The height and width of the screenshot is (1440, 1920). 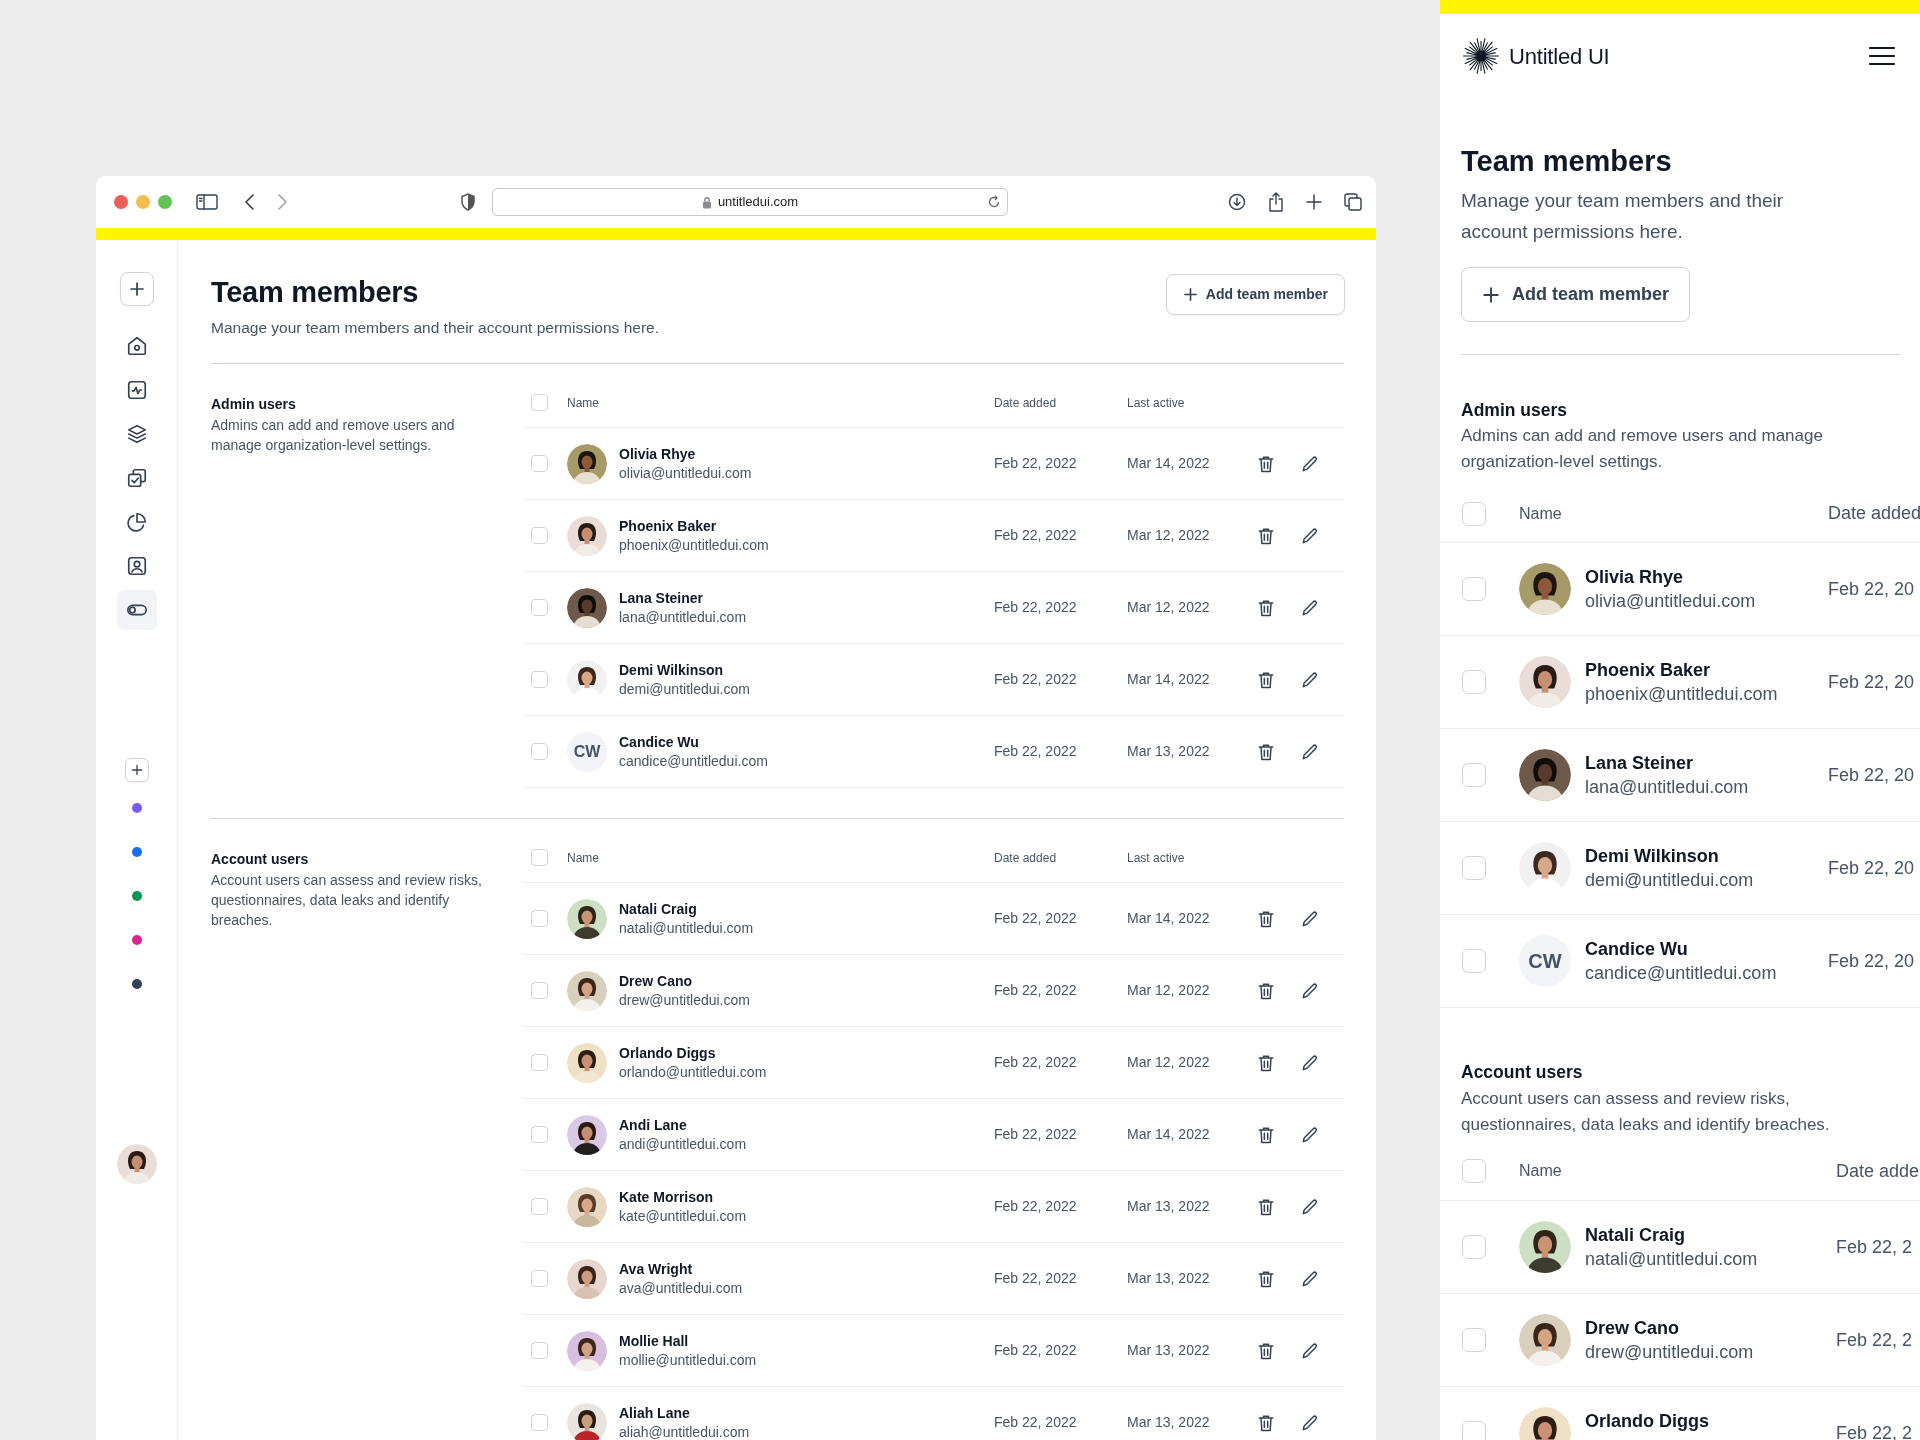 What do you see at coordinates (136, 610) in the screenshot?
I see `sidebar-item` at bounding box center [136, 610].